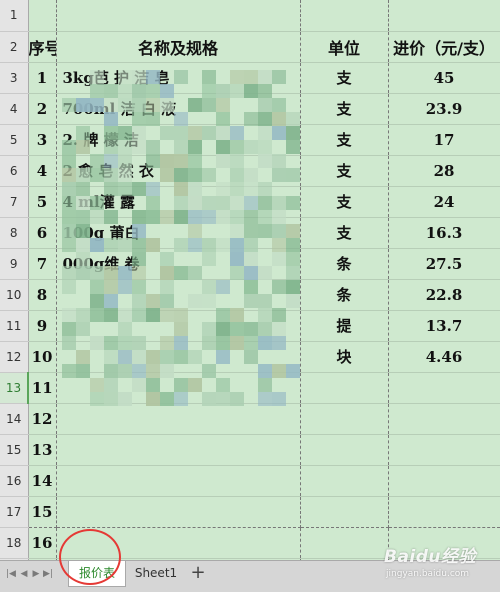 The height and width of the screenshot is (592, 500). What do you see at coordinates (344, 47) in the screenshot?
I see `cell-unit: 单位` at bounding box center [344, 47].